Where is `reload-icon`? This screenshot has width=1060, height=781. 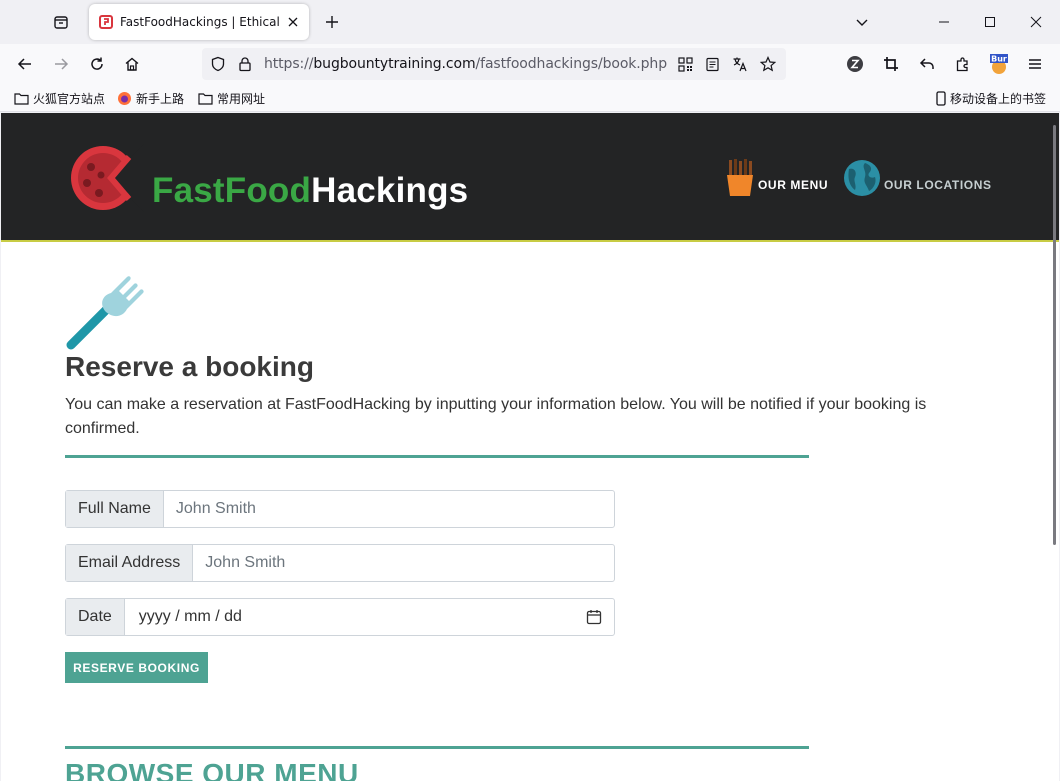 reload-icon is located at coordinates (97, 64).